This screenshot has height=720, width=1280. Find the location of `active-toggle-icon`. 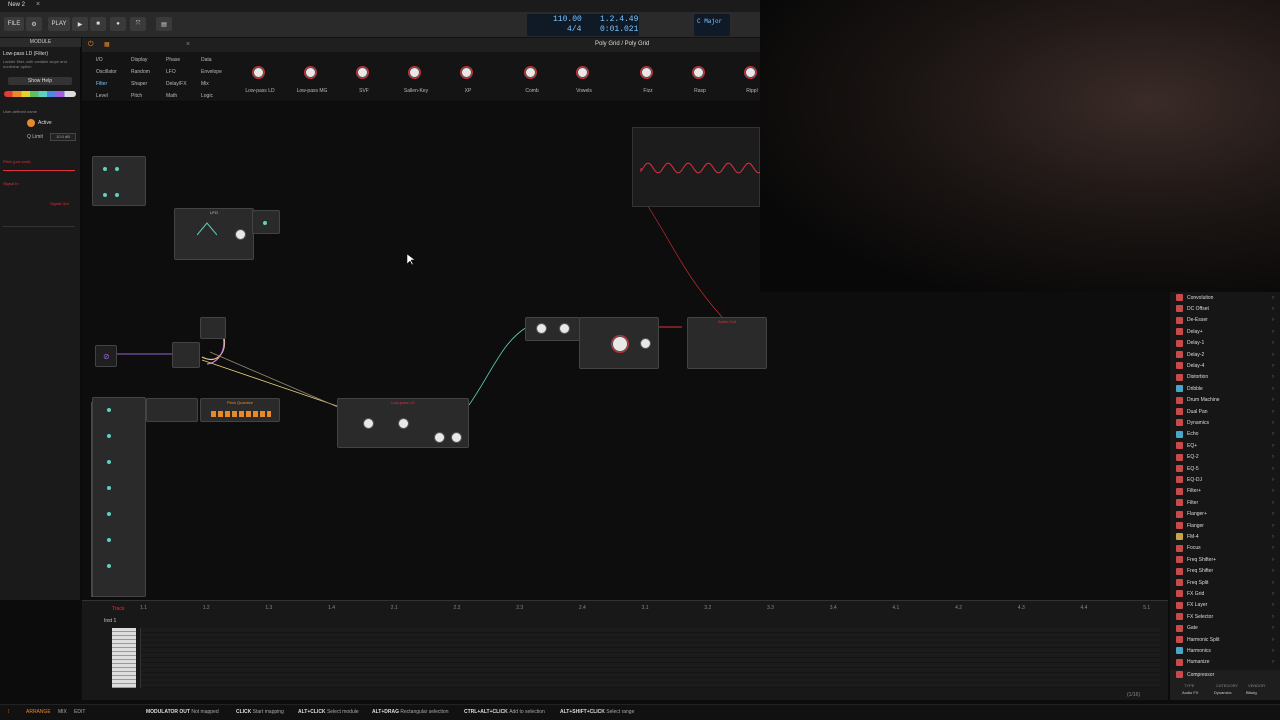

active-toggle-icon is located at coordinates (31, 123).